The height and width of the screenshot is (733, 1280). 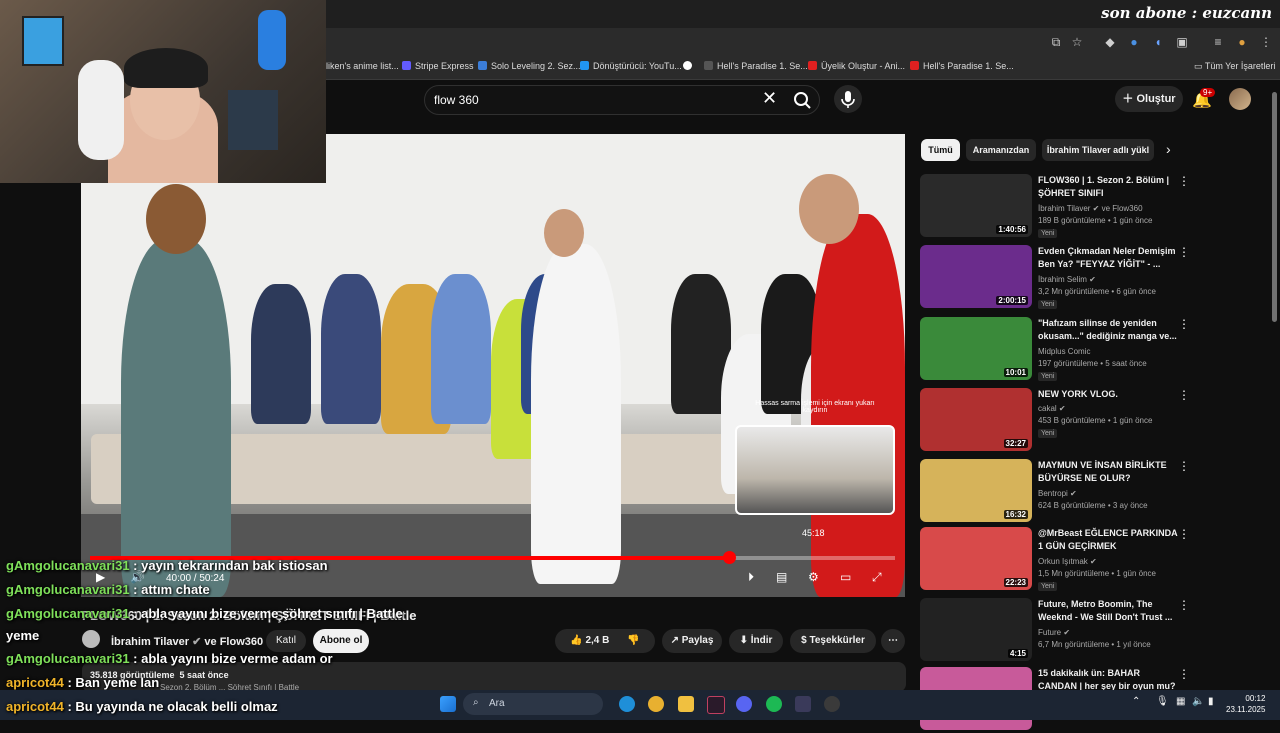 I want to click on edge-icon, so click(x=627, y=704).